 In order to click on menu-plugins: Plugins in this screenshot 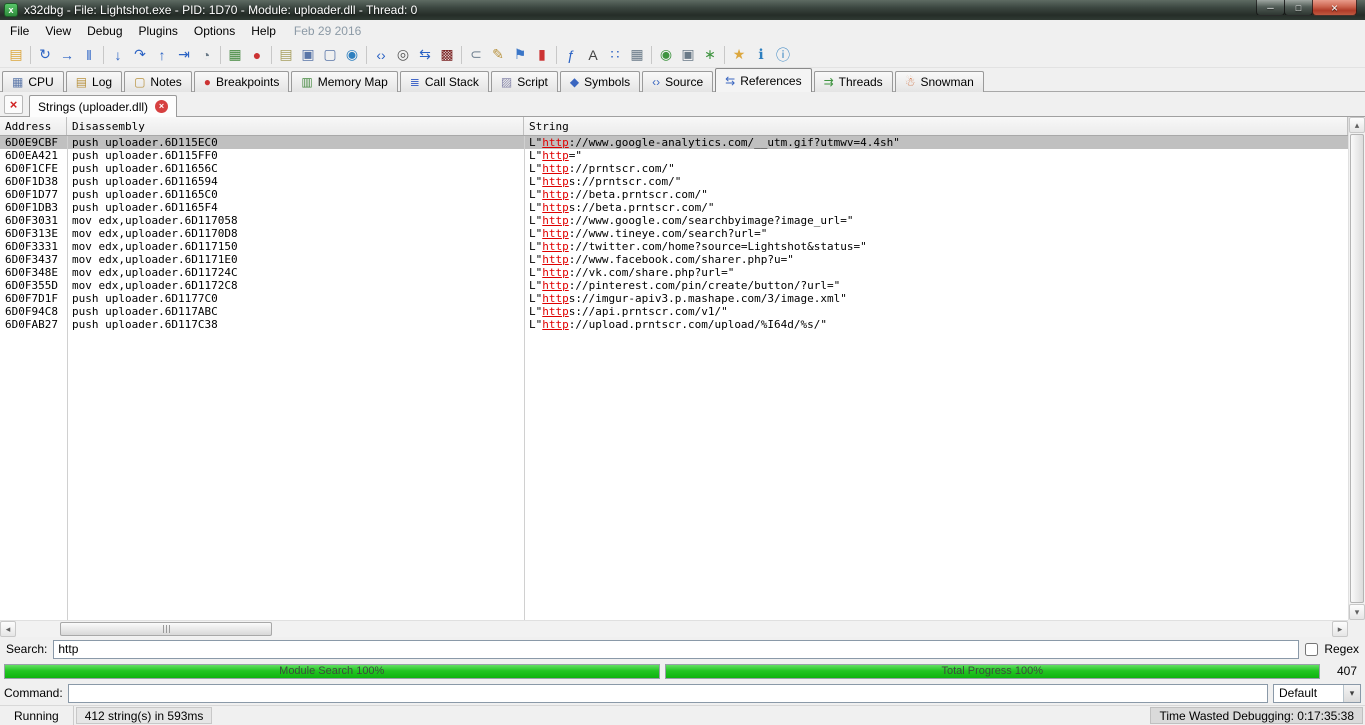, I will do `click(158, 31)`.